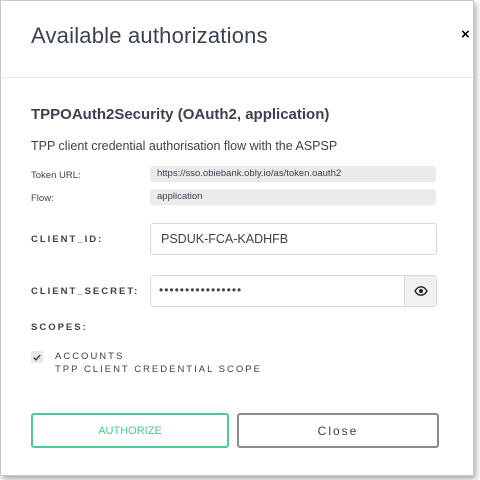  Describe the element at coordinates (293, 291) in the screenshot. I see `client-secret-input: ••••••••••••••••` at that location.